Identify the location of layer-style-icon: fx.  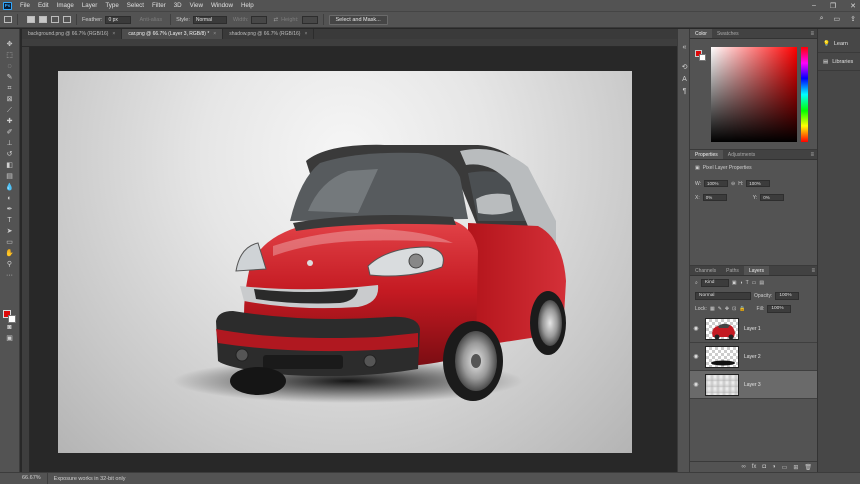
(754, 467).